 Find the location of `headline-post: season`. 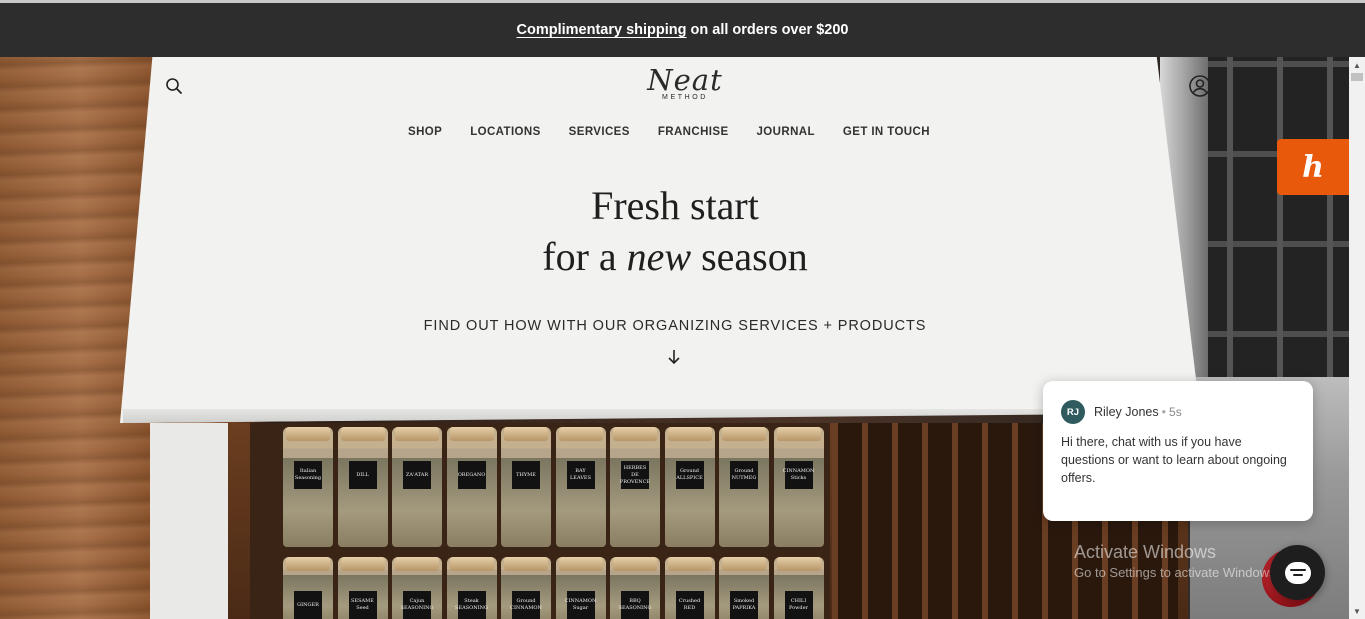

headline-post: season is located at coordinates (754, 256).